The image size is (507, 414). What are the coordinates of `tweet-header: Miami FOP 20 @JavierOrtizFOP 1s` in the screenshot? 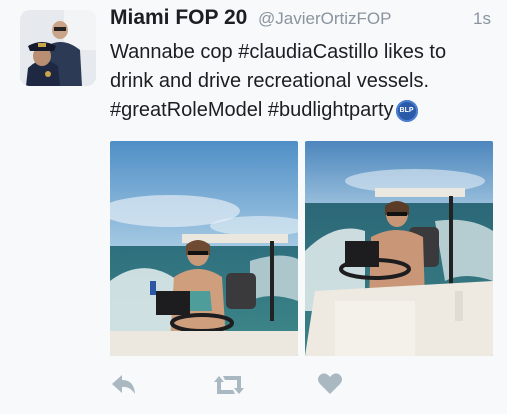 It's located at (300, 20).